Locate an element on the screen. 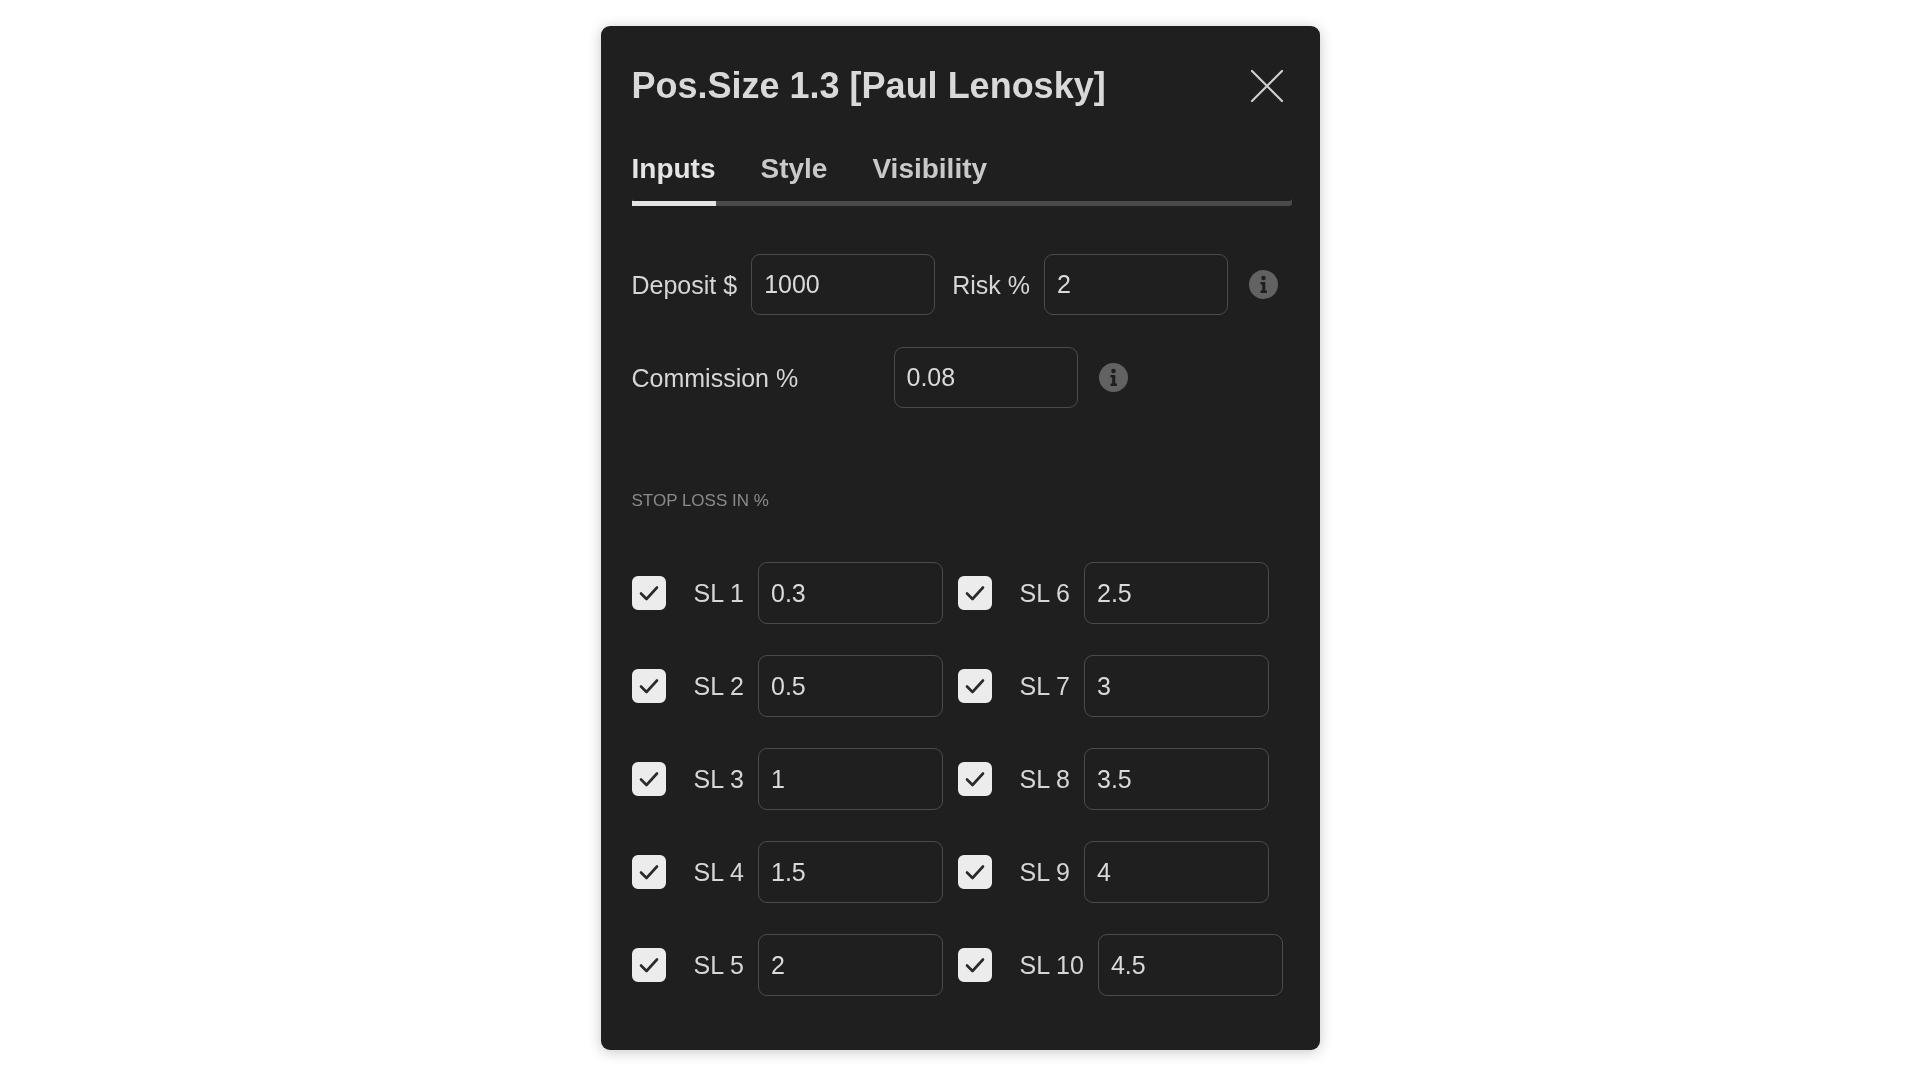 This screenshot has width=1920, height=1080. field-label: Risk % is located at coordinates (991, 284).